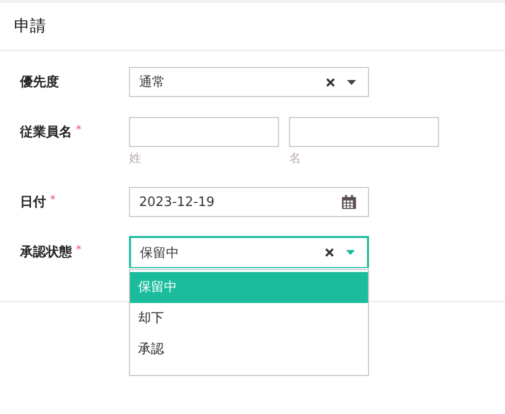  I want to click on field-label: 優先度, so click(39, 82).